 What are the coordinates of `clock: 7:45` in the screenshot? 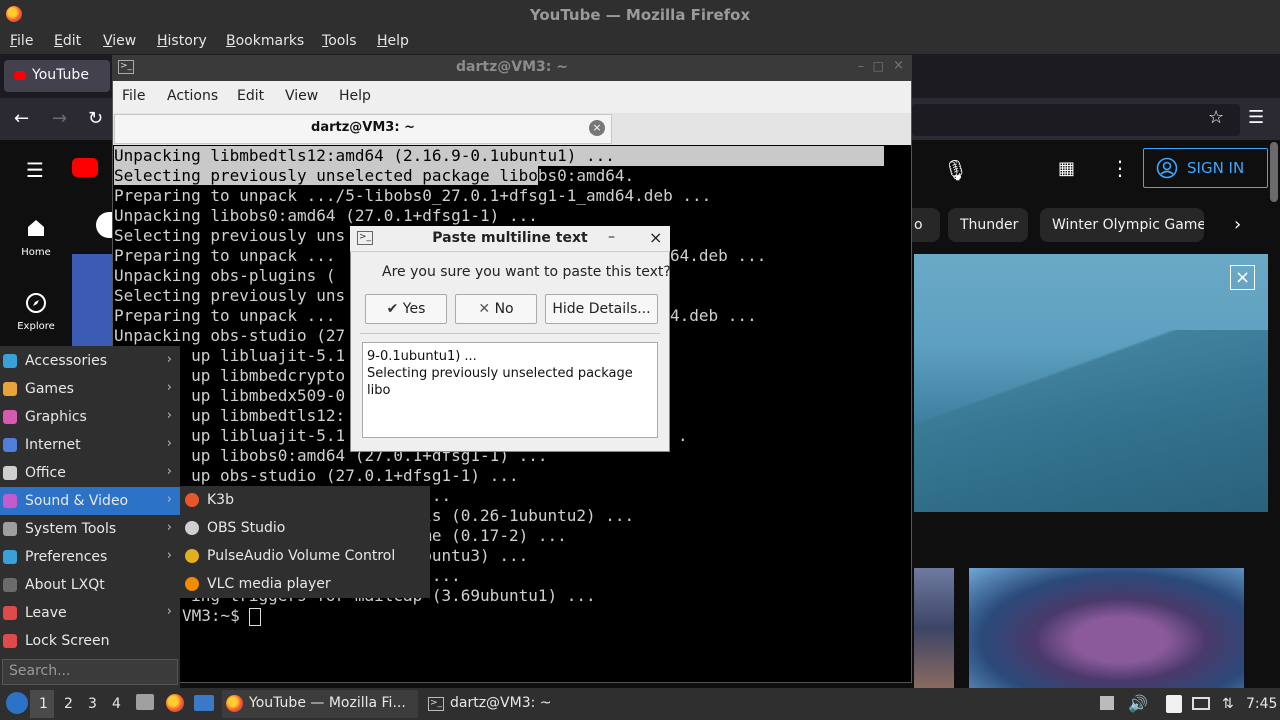 It's located at (1261, 704).